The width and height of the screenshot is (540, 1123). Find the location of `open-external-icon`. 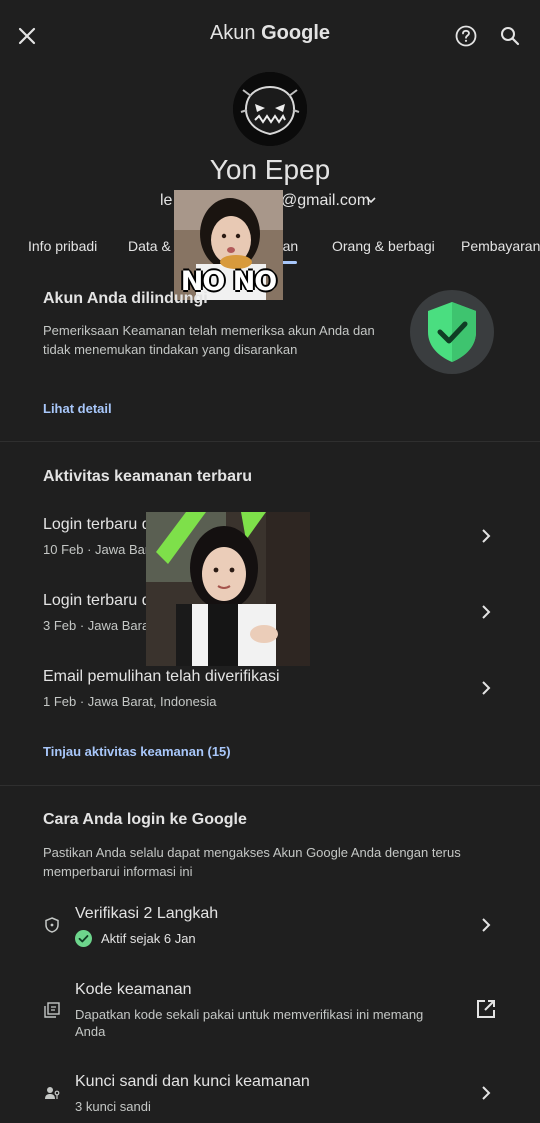

open-external-icon is located at coordinates (486, 1009).